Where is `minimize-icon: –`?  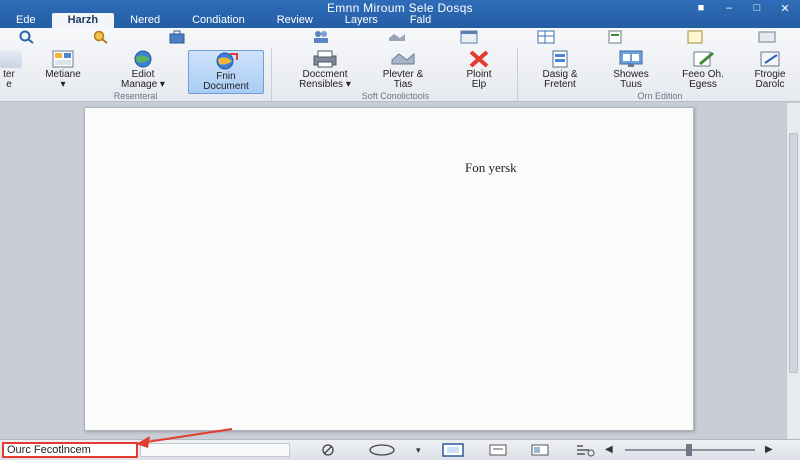
minimize-icon: – is located at coordinates (729, 8).